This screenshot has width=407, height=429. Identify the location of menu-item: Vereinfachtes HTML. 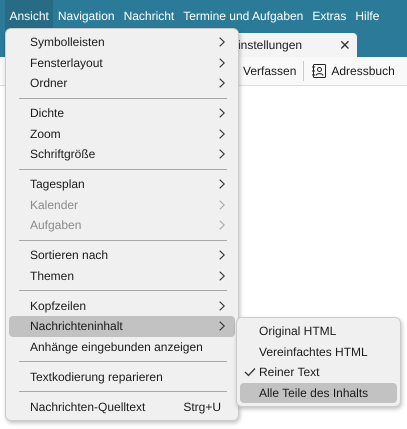
(318, 352).